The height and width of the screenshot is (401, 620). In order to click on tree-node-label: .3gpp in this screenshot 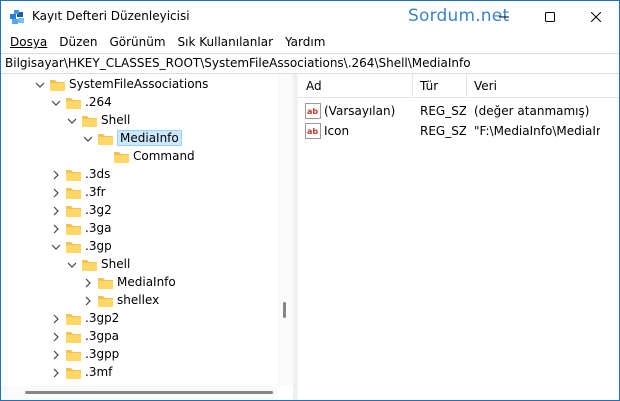, I will do `click(102, 354)`.